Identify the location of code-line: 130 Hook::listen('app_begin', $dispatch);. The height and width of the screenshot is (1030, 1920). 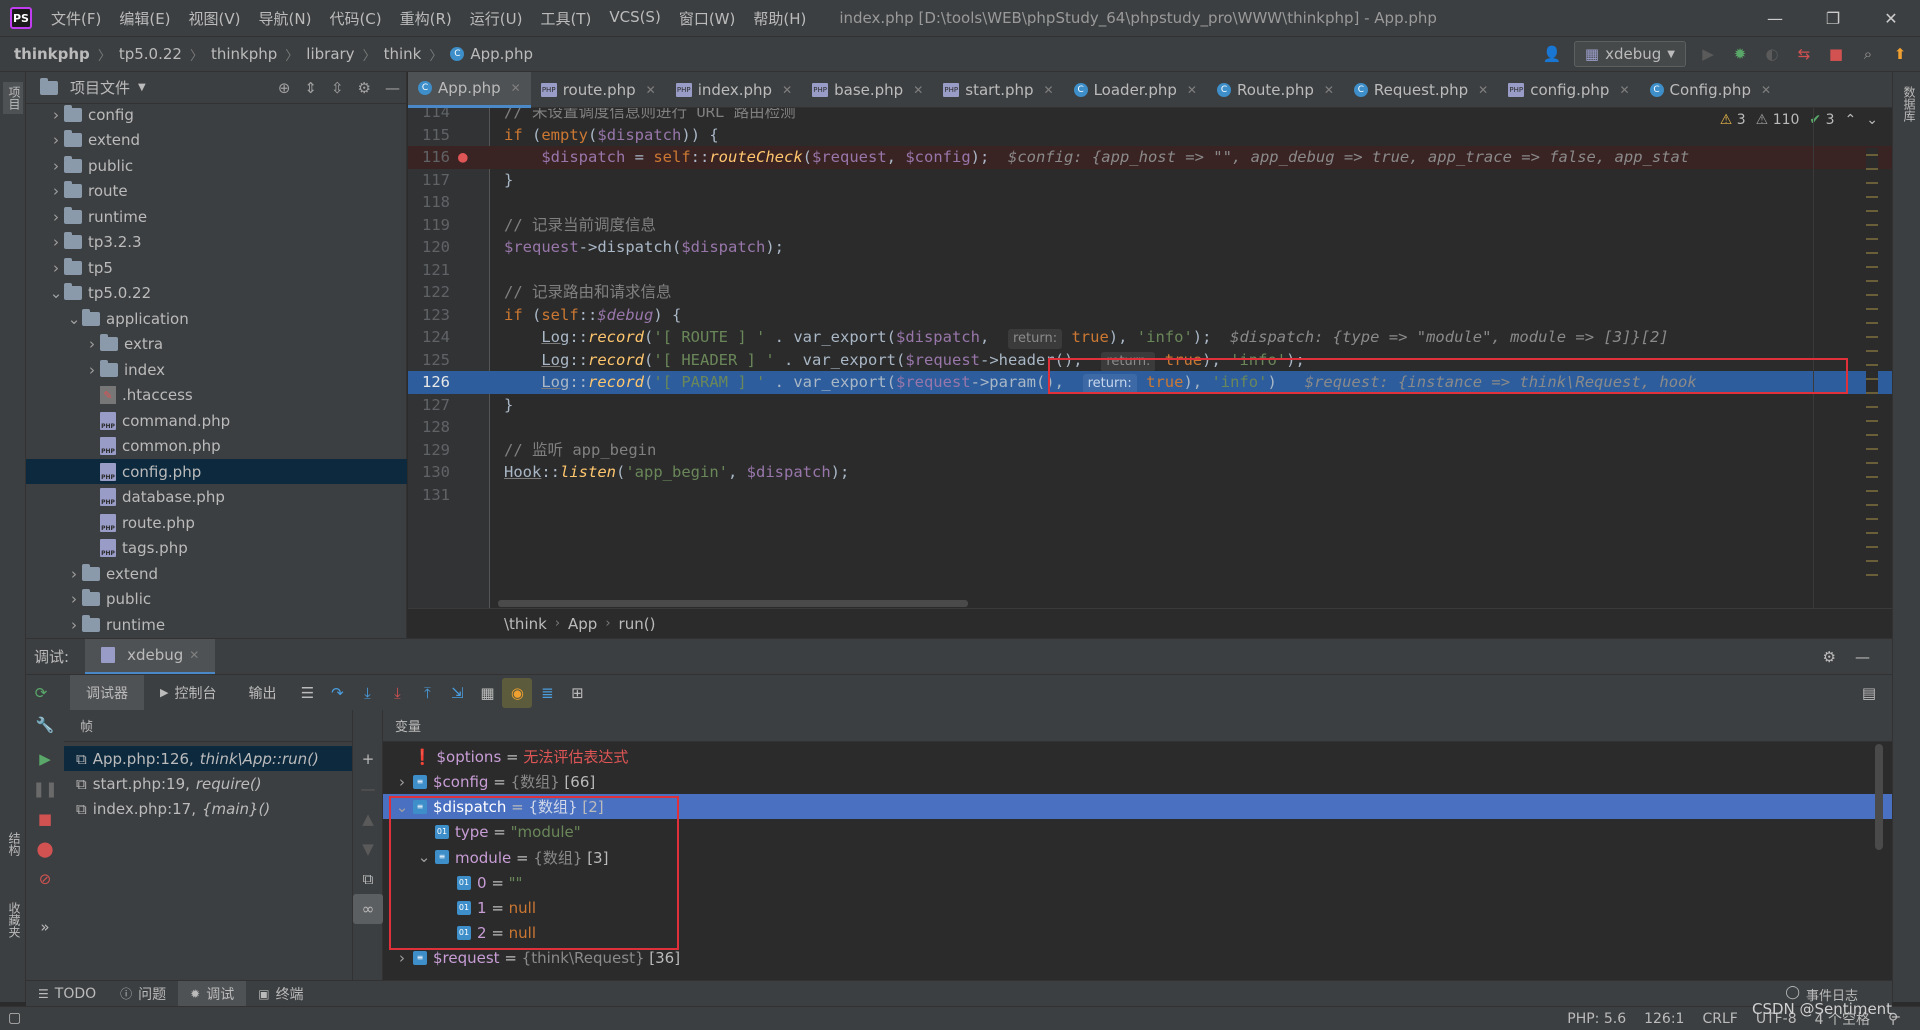
(1150, 472).